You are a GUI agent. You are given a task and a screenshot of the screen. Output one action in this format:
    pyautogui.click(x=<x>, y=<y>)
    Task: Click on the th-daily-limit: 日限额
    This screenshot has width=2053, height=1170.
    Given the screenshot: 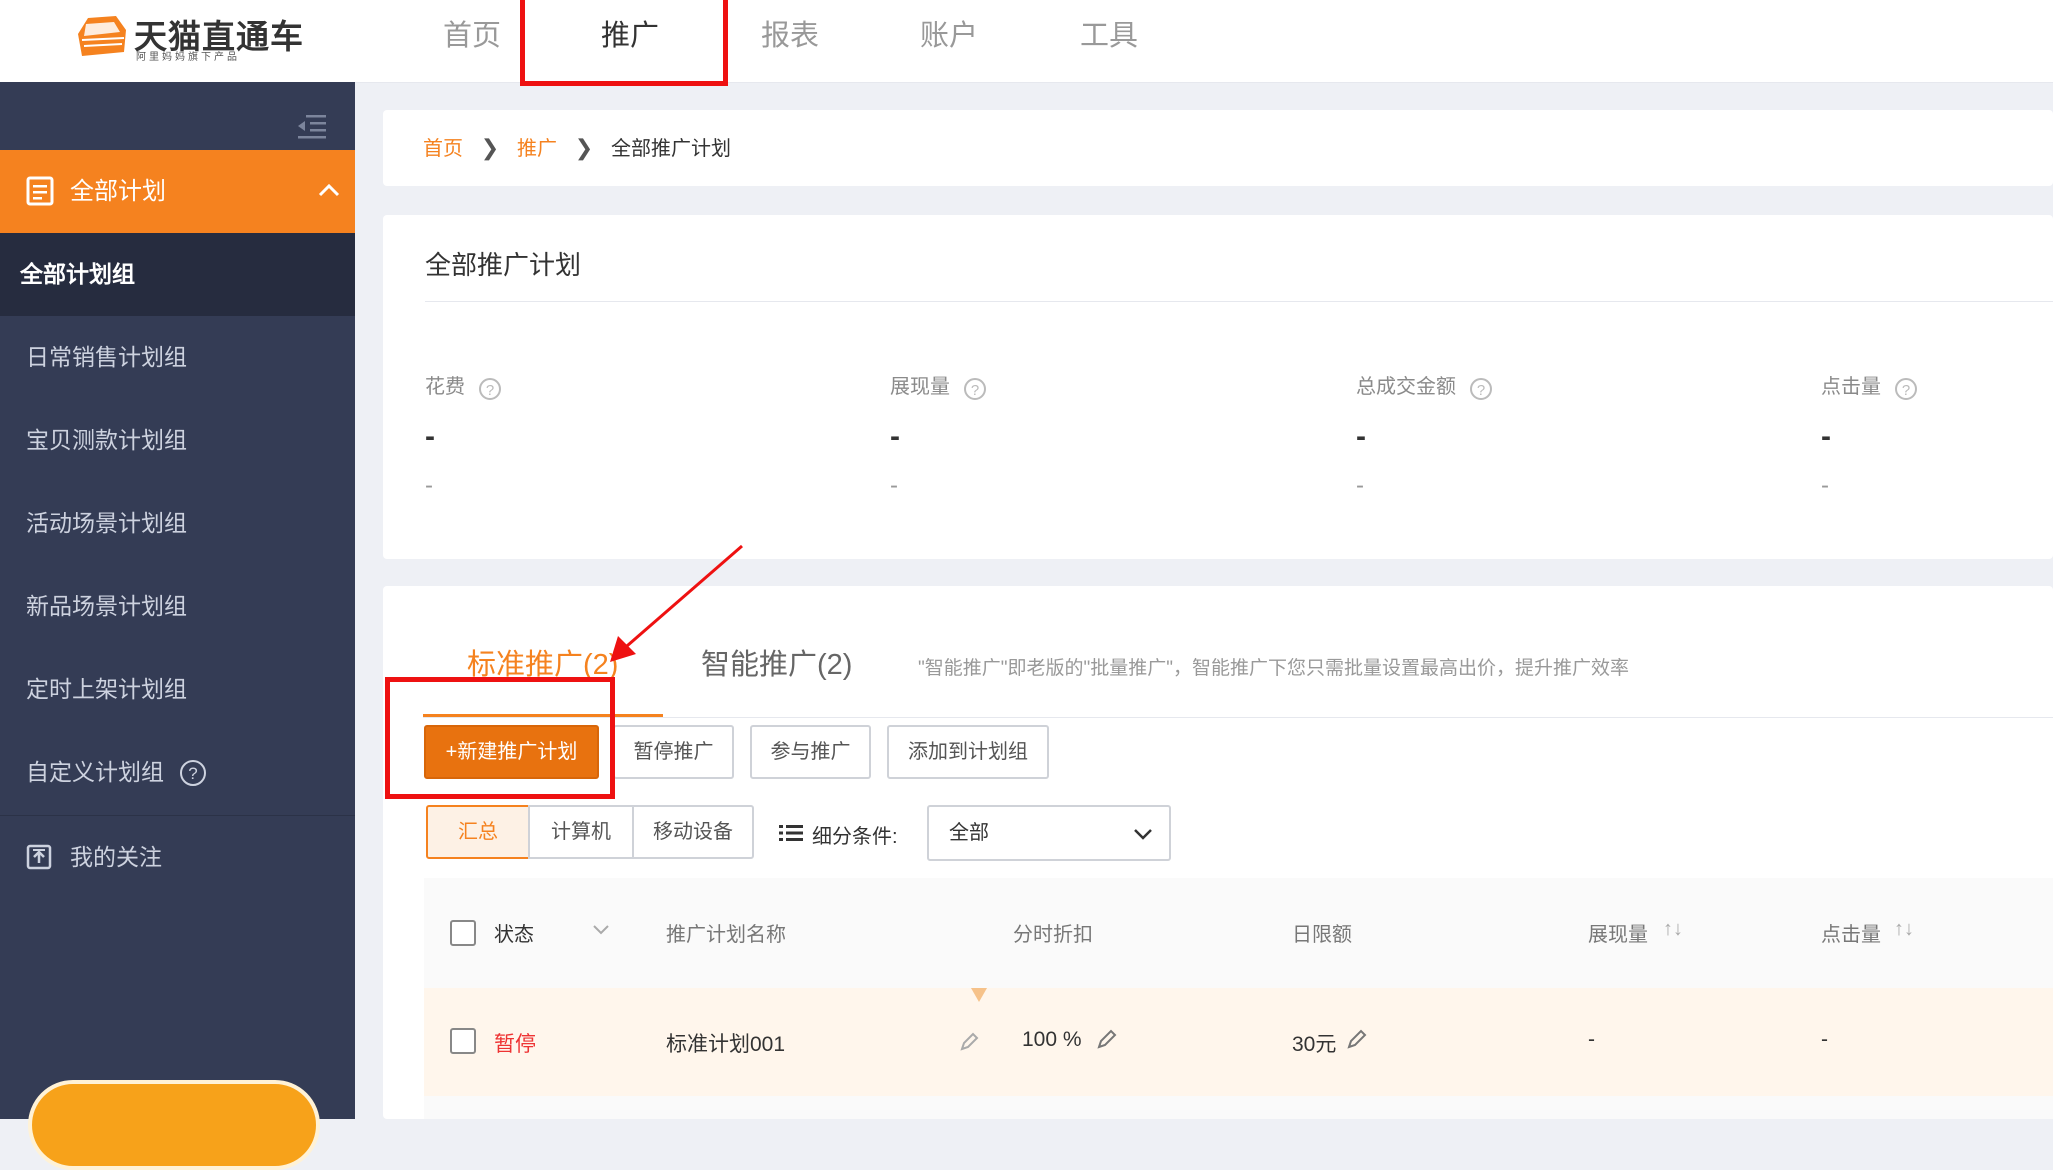 What is the action you would take?
    pyautogui.click(x=1322, y=935)
    